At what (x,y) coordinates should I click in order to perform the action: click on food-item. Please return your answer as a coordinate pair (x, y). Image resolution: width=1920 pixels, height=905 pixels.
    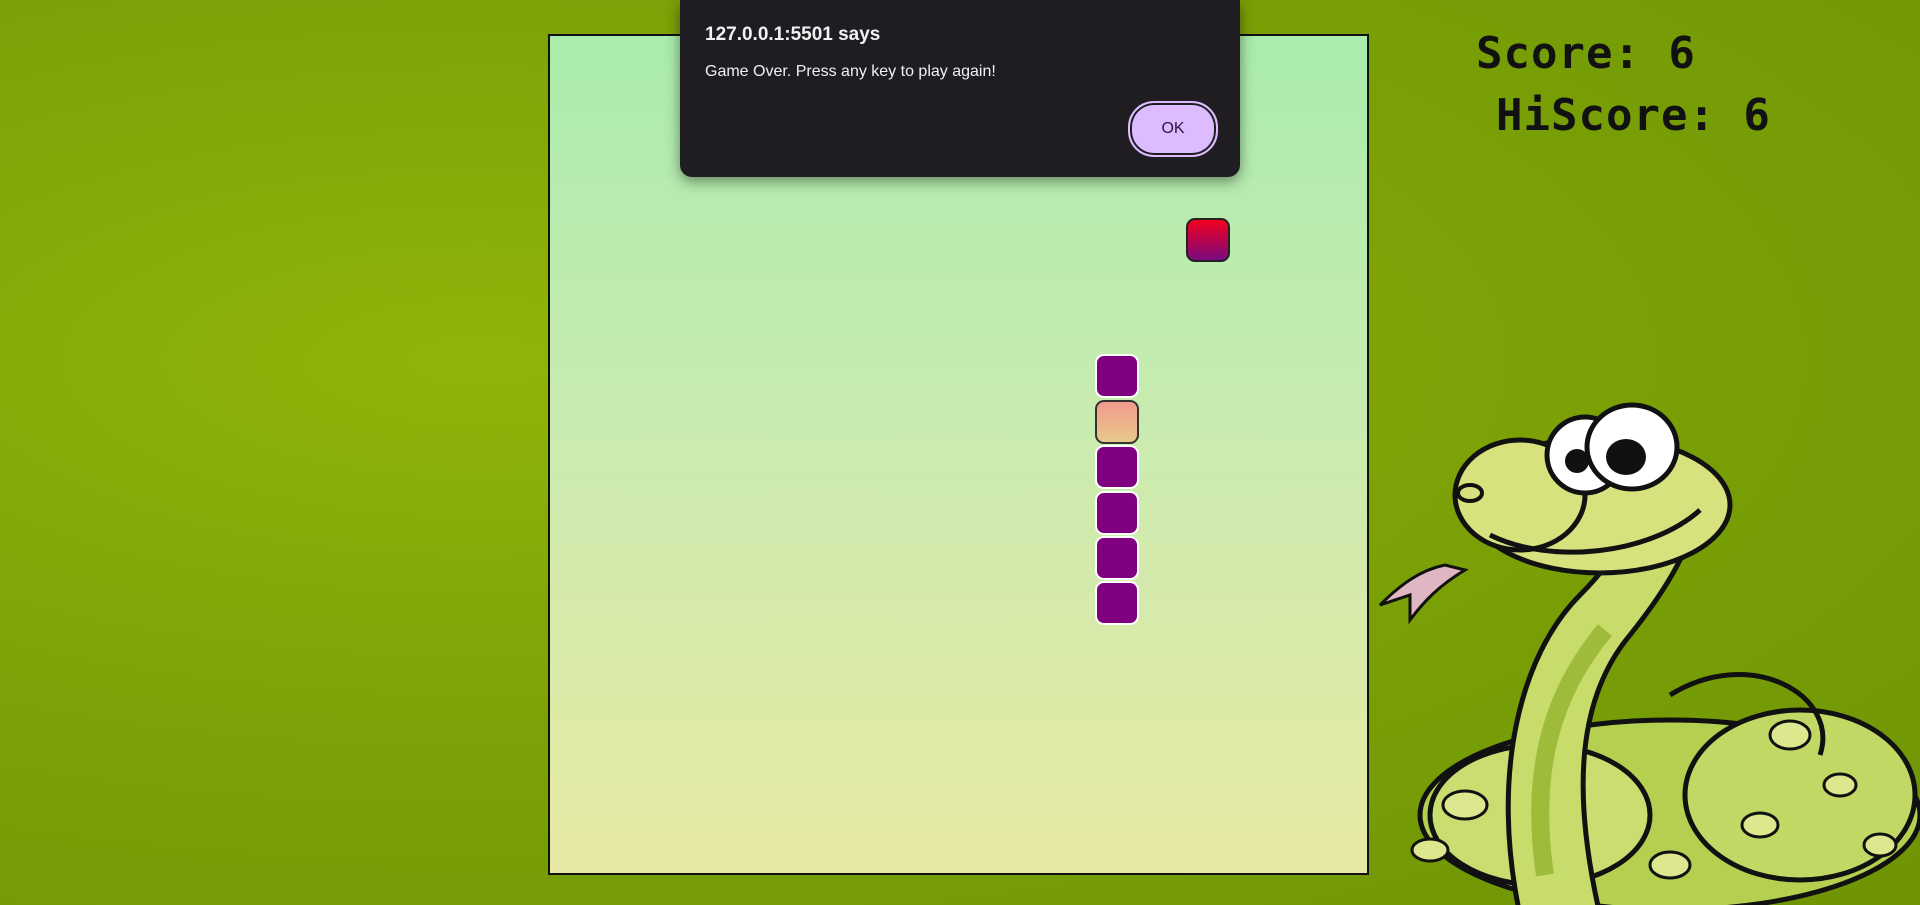
    Looking at the image, I should click on (1208, 240).